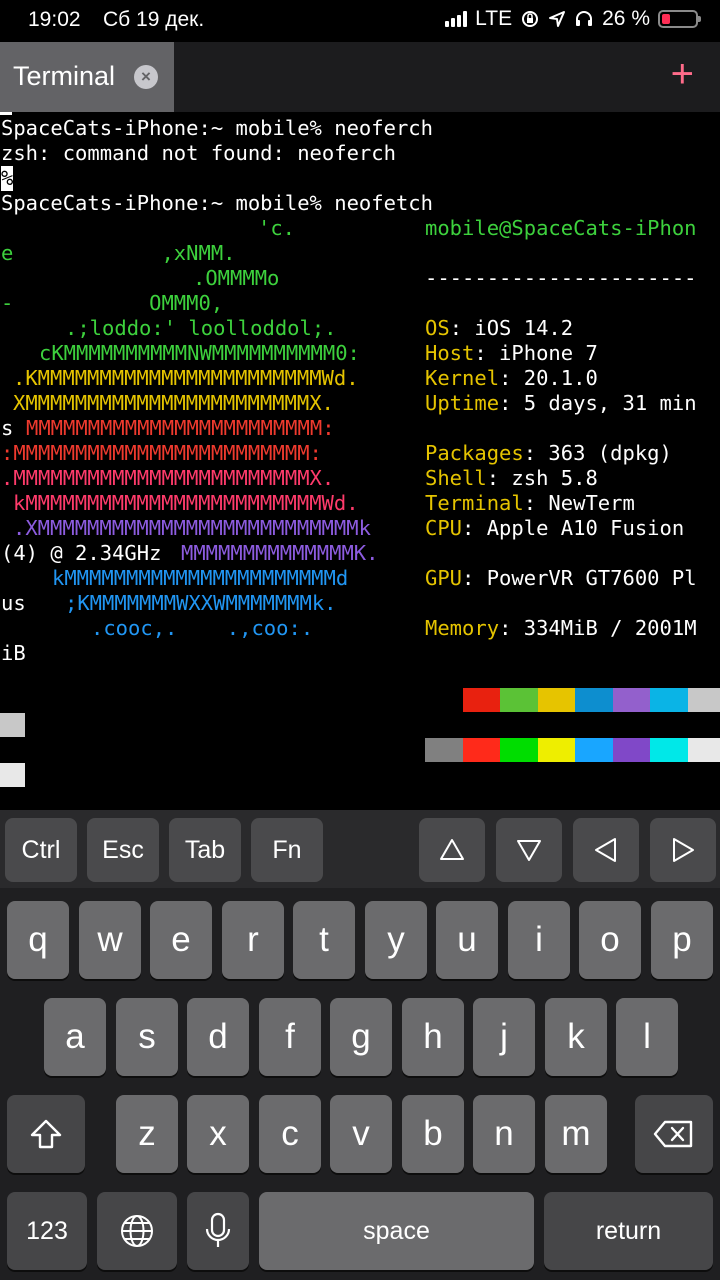 This screenshot has height=1280, width=720. I want to click on logo-line: - OMMM0,, so click(112, 303).